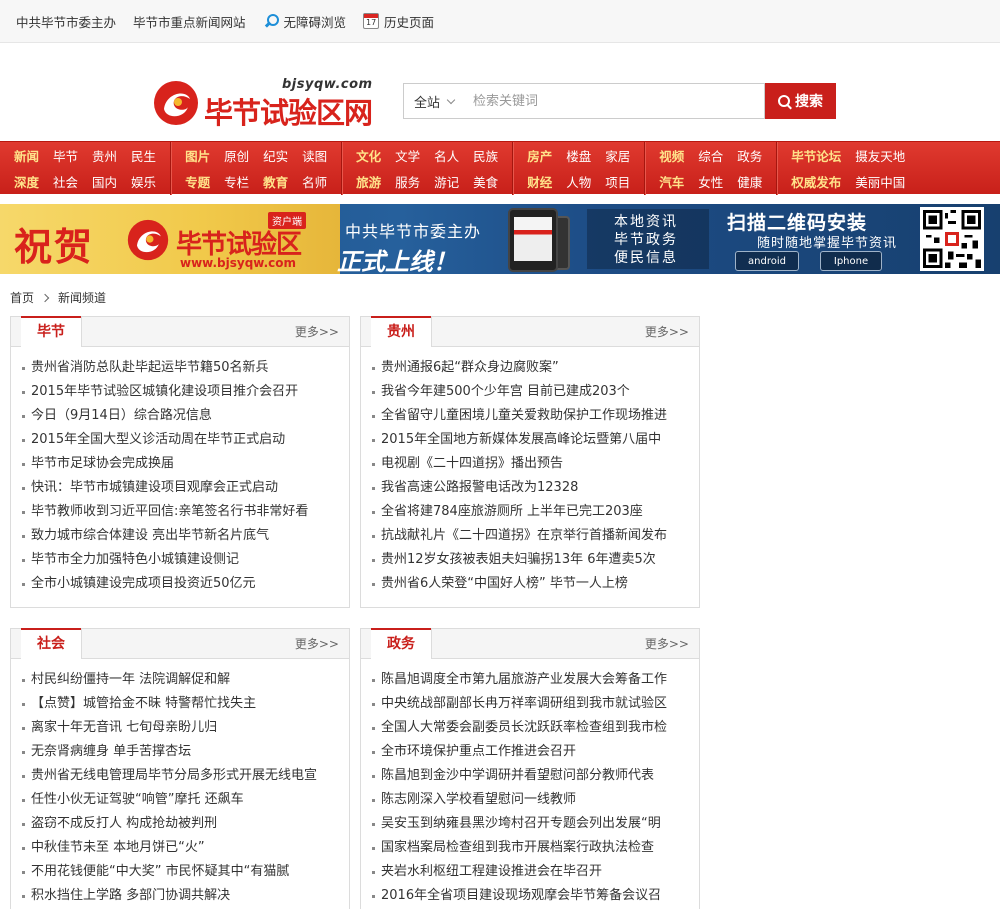 The width and height of the screenshot is (1000, 909). I want to click on news-list-item: 陈昌旭调度全市第九届旅游产业发展大会筹备工作, so click(533, 680).